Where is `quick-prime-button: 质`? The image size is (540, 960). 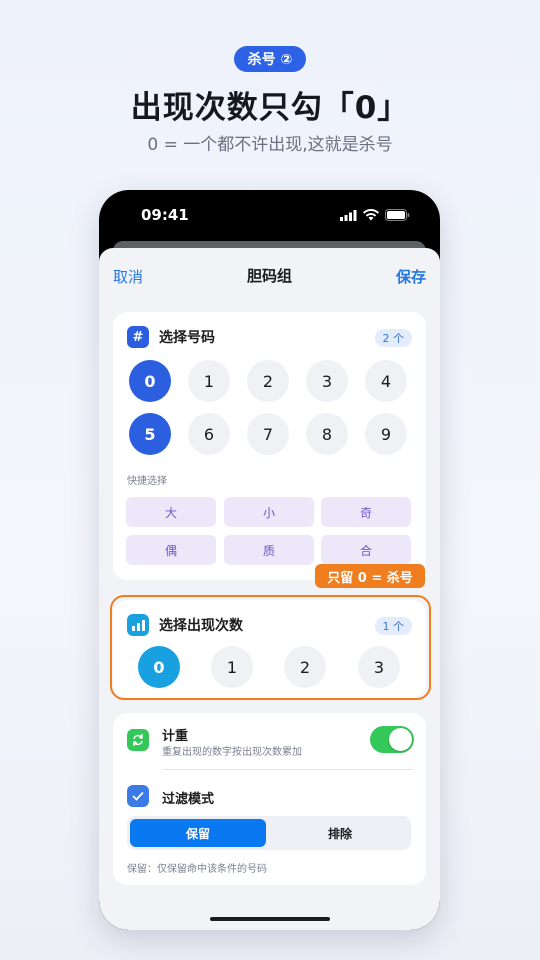 quick-prime-button: 质 is located at coordinates (269, 550).